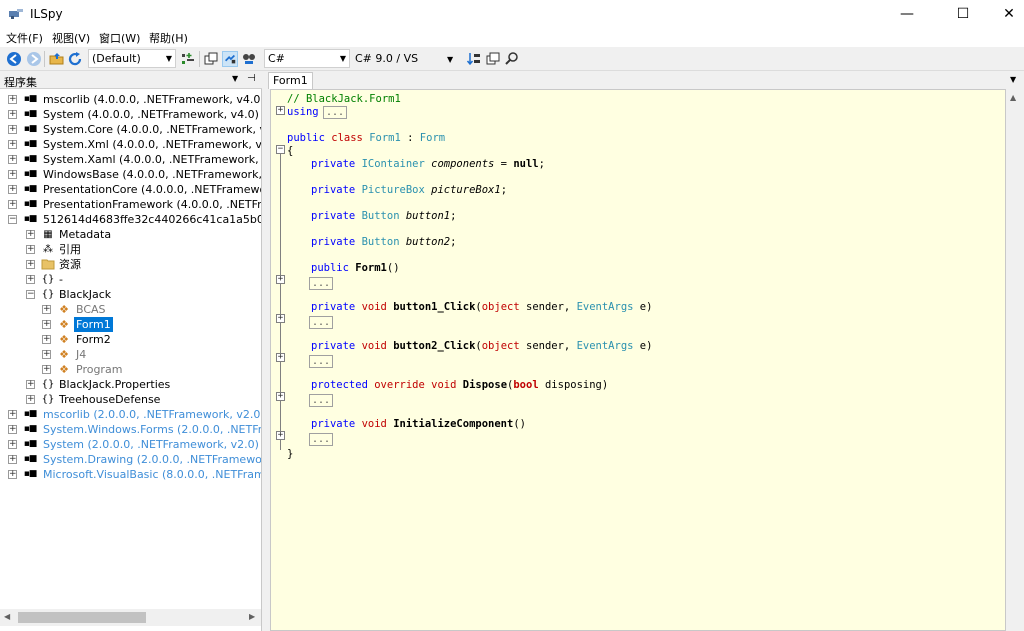 Image resolution: width=1024 pixels, height=631 pixels. Describe the element at coordinates (14, 59) in the screenshot. I see `back-icon` at that location.